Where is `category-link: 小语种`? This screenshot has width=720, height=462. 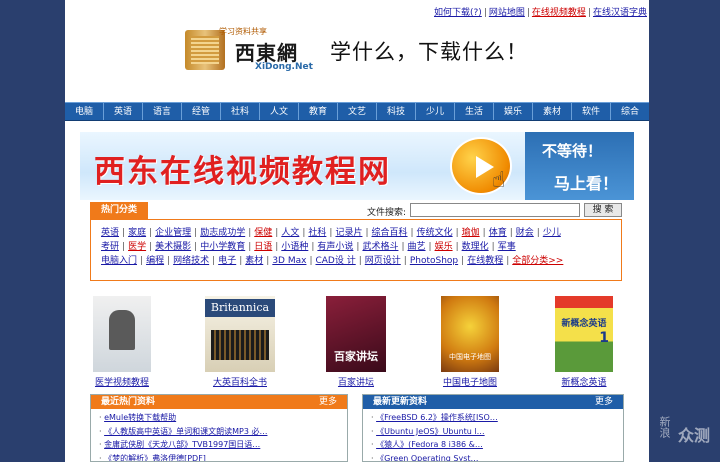 category-link: 小语种 is located at coordinates (294, 247).